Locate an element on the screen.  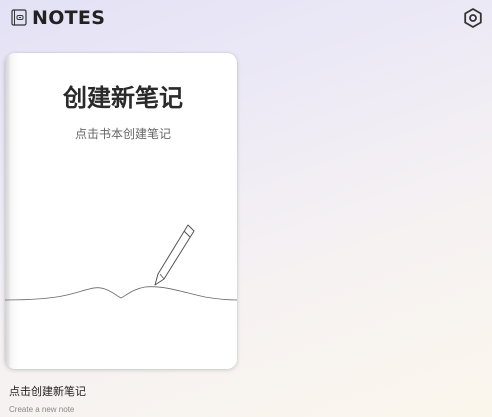
create-note-sublabel: Create a new note is located at coordinates (42, 409).